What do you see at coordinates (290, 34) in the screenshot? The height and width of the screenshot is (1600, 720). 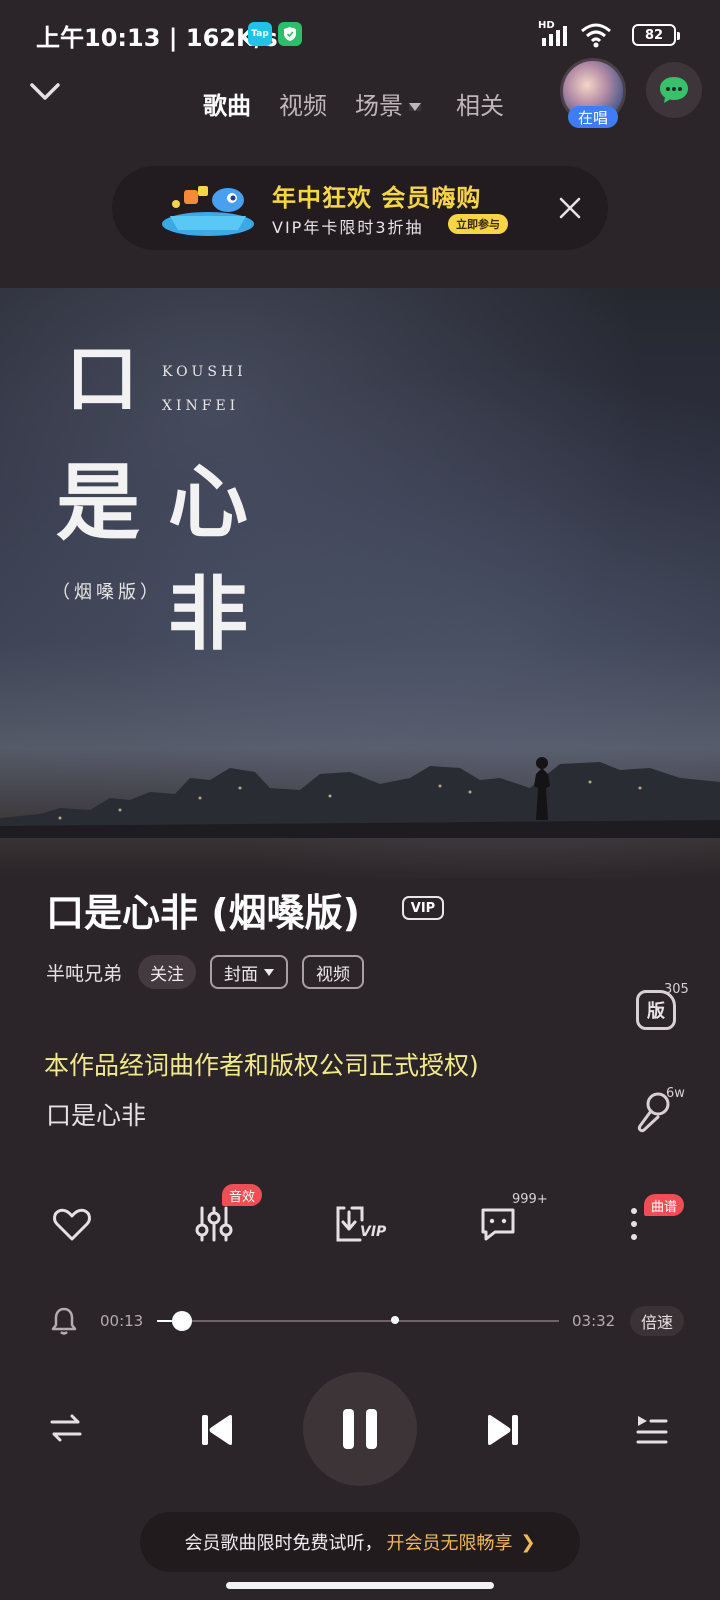 I see `shield-app-icon` at bounding box center [290, 34].